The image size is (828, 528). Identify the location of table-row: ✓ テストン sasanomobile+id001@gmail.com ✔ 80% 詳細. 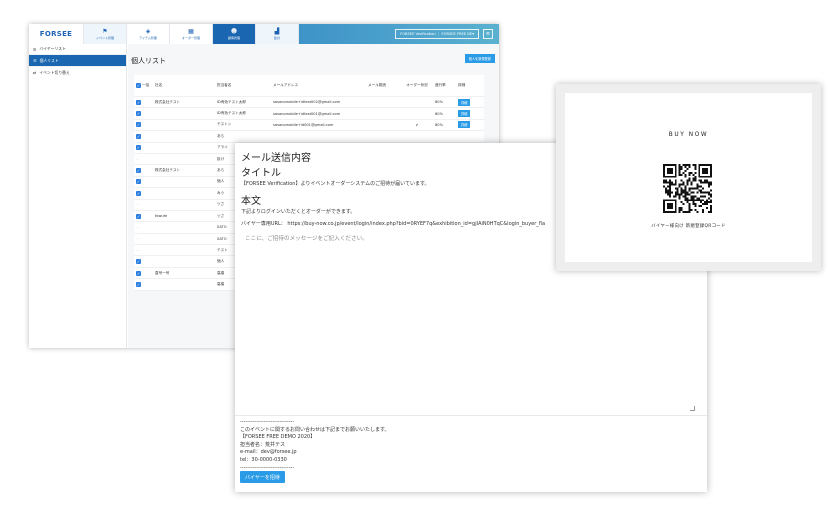
(309, 126).